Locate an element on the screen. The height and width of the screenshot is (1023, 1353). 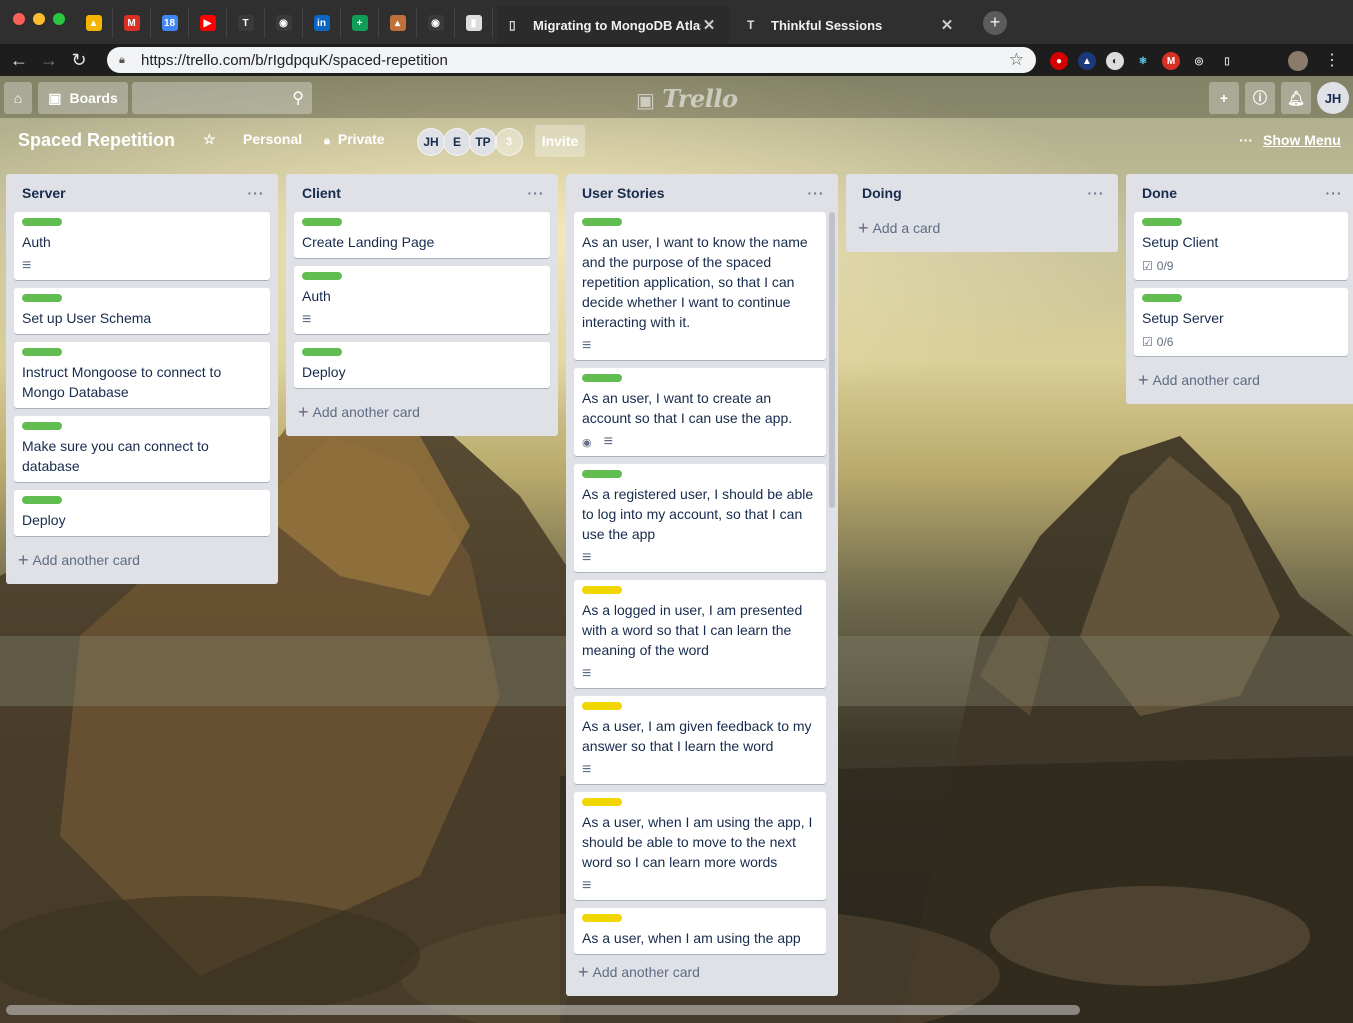
bookmark-star-icon: ☆ is located at coordinates (1016, 60).